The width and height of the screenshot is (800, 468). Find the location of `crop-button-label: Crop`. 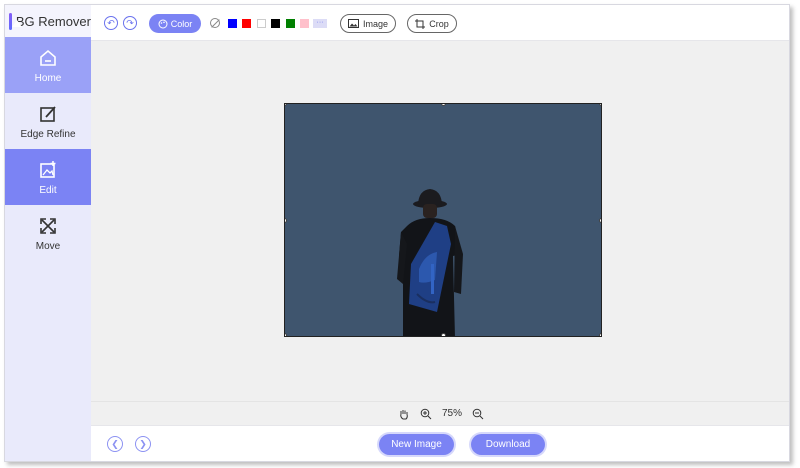

crop-button-label: Crop is located at coordinates (439, 23).